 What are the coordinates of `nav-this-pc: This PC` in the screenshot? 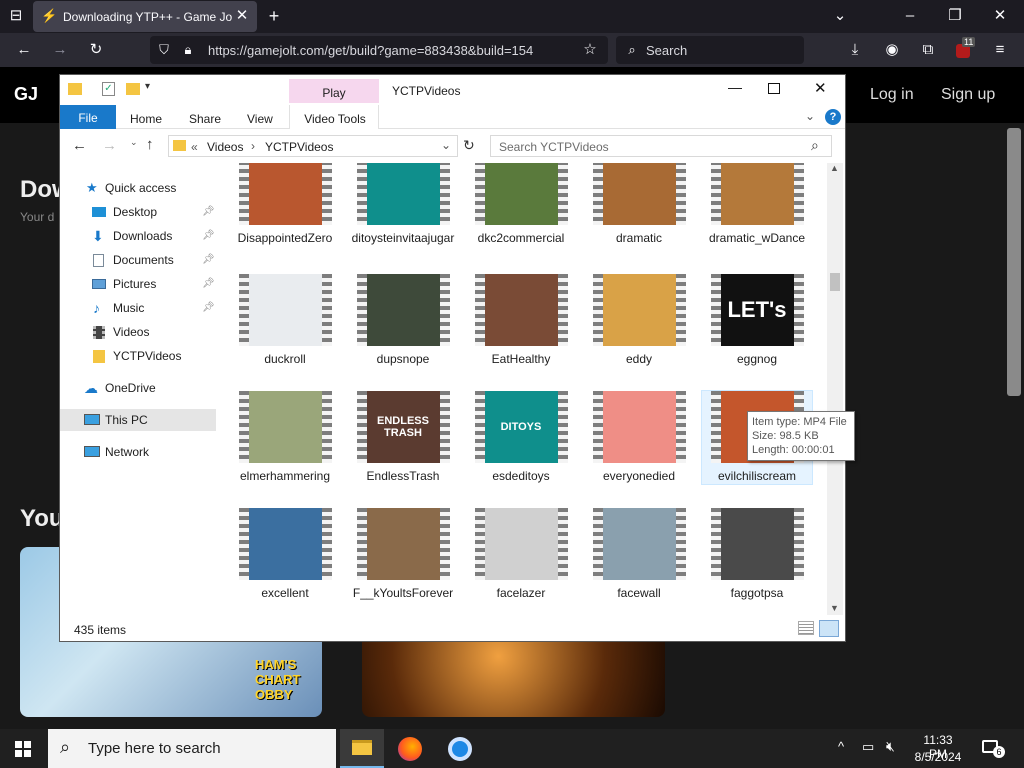 It's located at (138, 420).